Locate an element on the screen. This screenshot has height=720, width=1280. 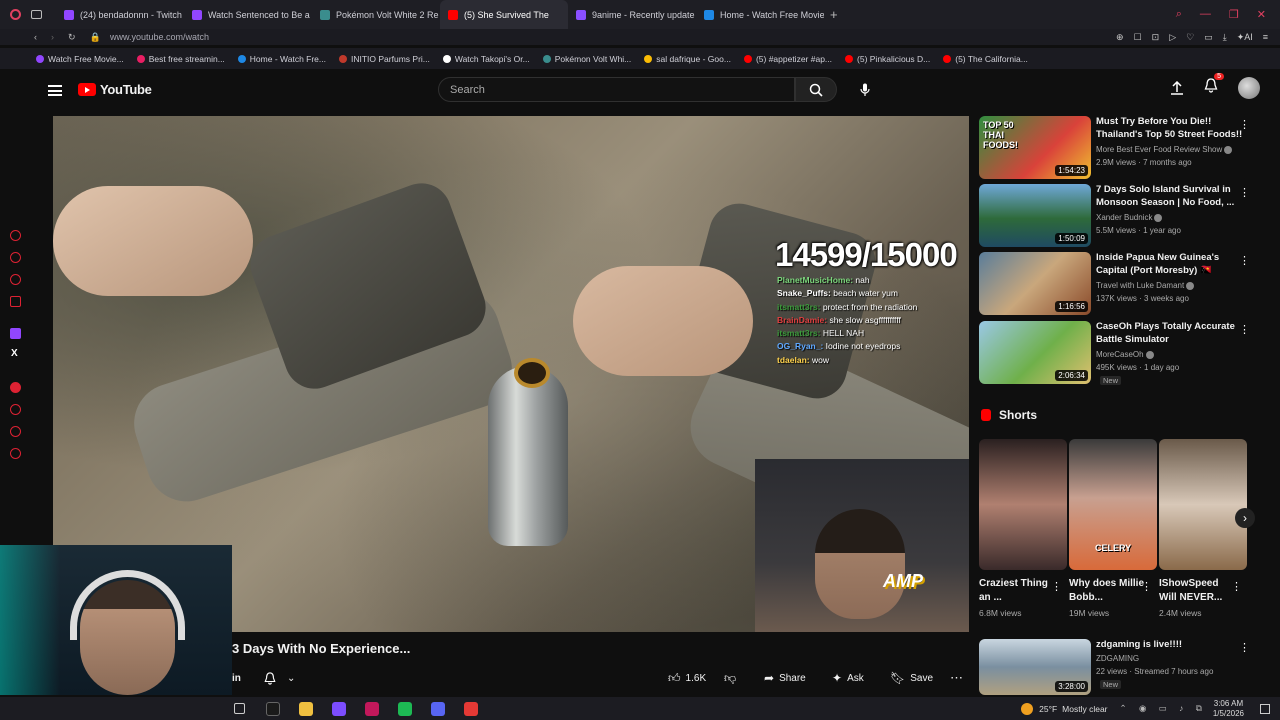
search-input: Search is located at coordinates (616, 89).